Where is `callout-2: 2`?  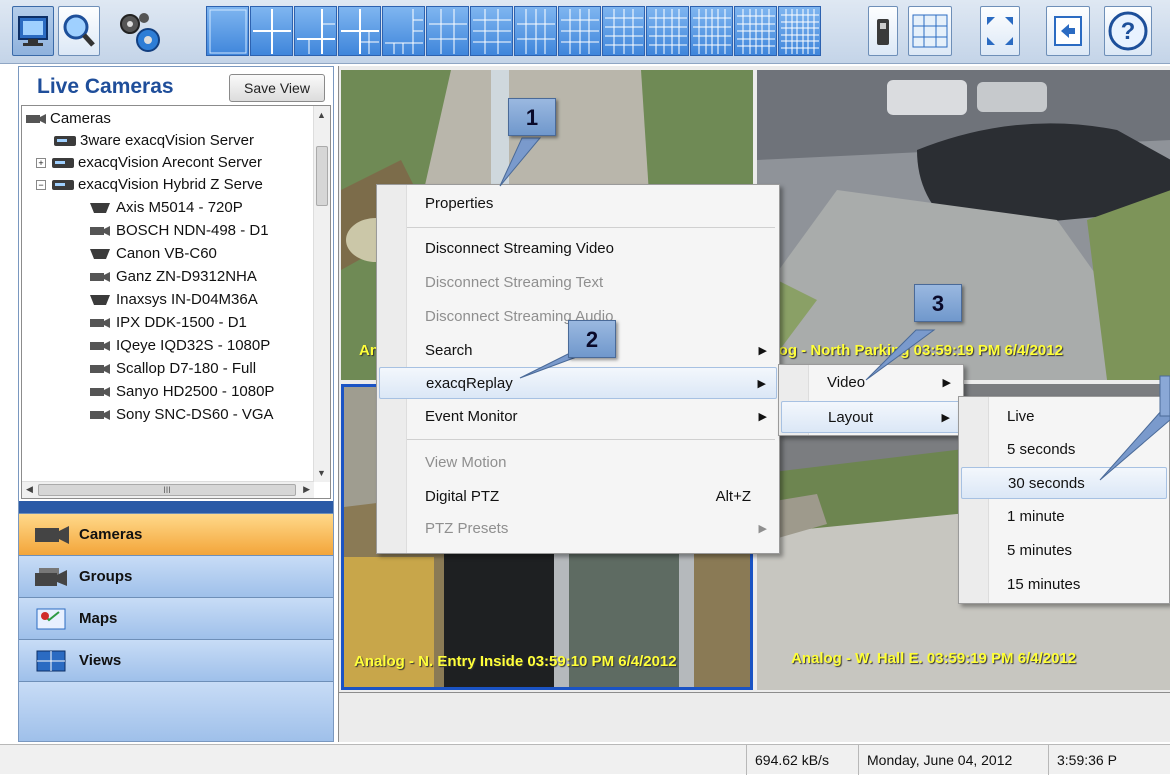
callout-2: 2 is located at coordinates (592, 339).